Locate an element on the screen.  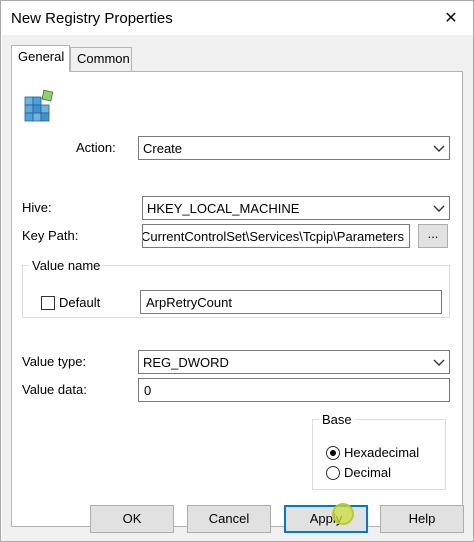
hexadecimal-label: Hexadecimal is located at coordinates (382, 452).